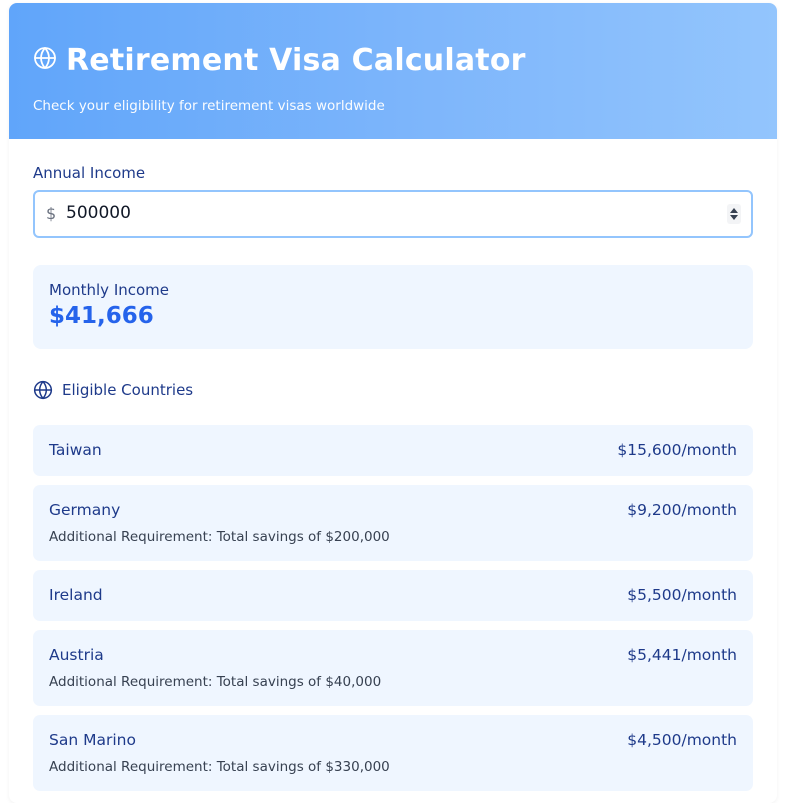 The width and height of the screenshot is (787, 803). What do you see at coordinates (677, 450) in the screenshot?
I see `country-amount: $15,600/month` at bounding box center [677, 450].